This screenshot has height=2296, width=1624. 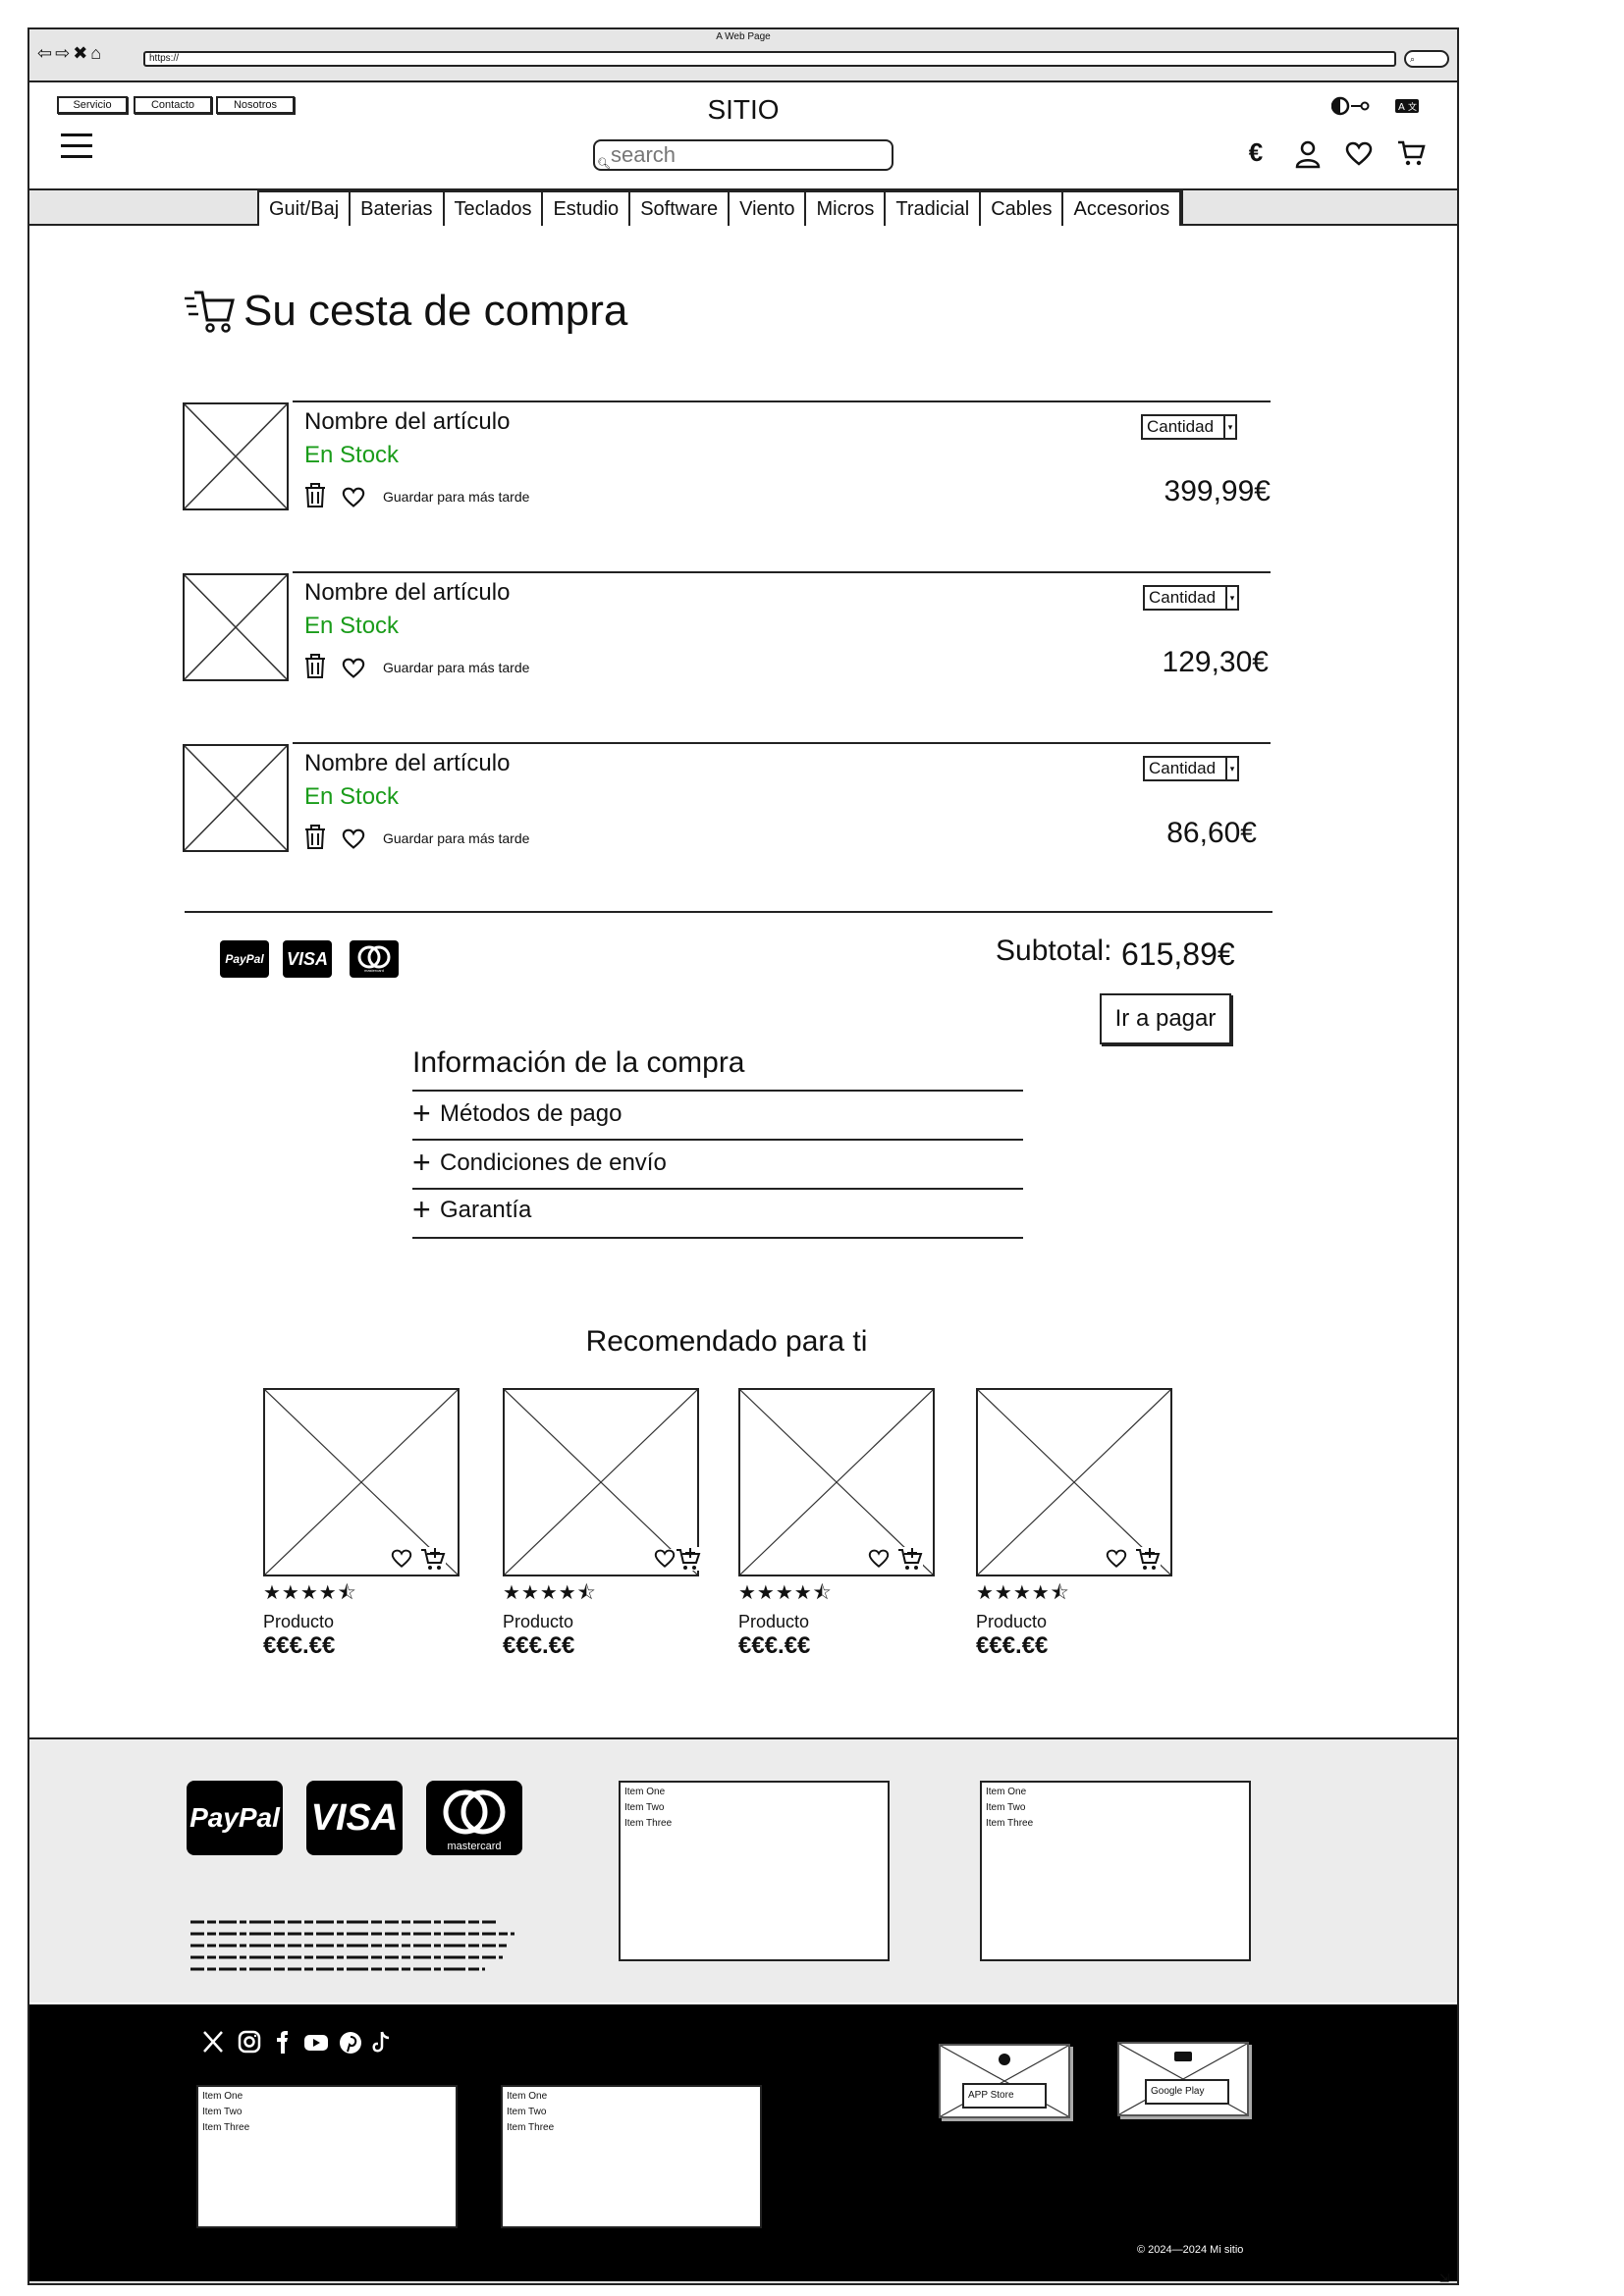 What do you see at coordinates (64, 53) in the screenshot?
I see `forward-icon: ⇨` at bounding box center [64, 53].